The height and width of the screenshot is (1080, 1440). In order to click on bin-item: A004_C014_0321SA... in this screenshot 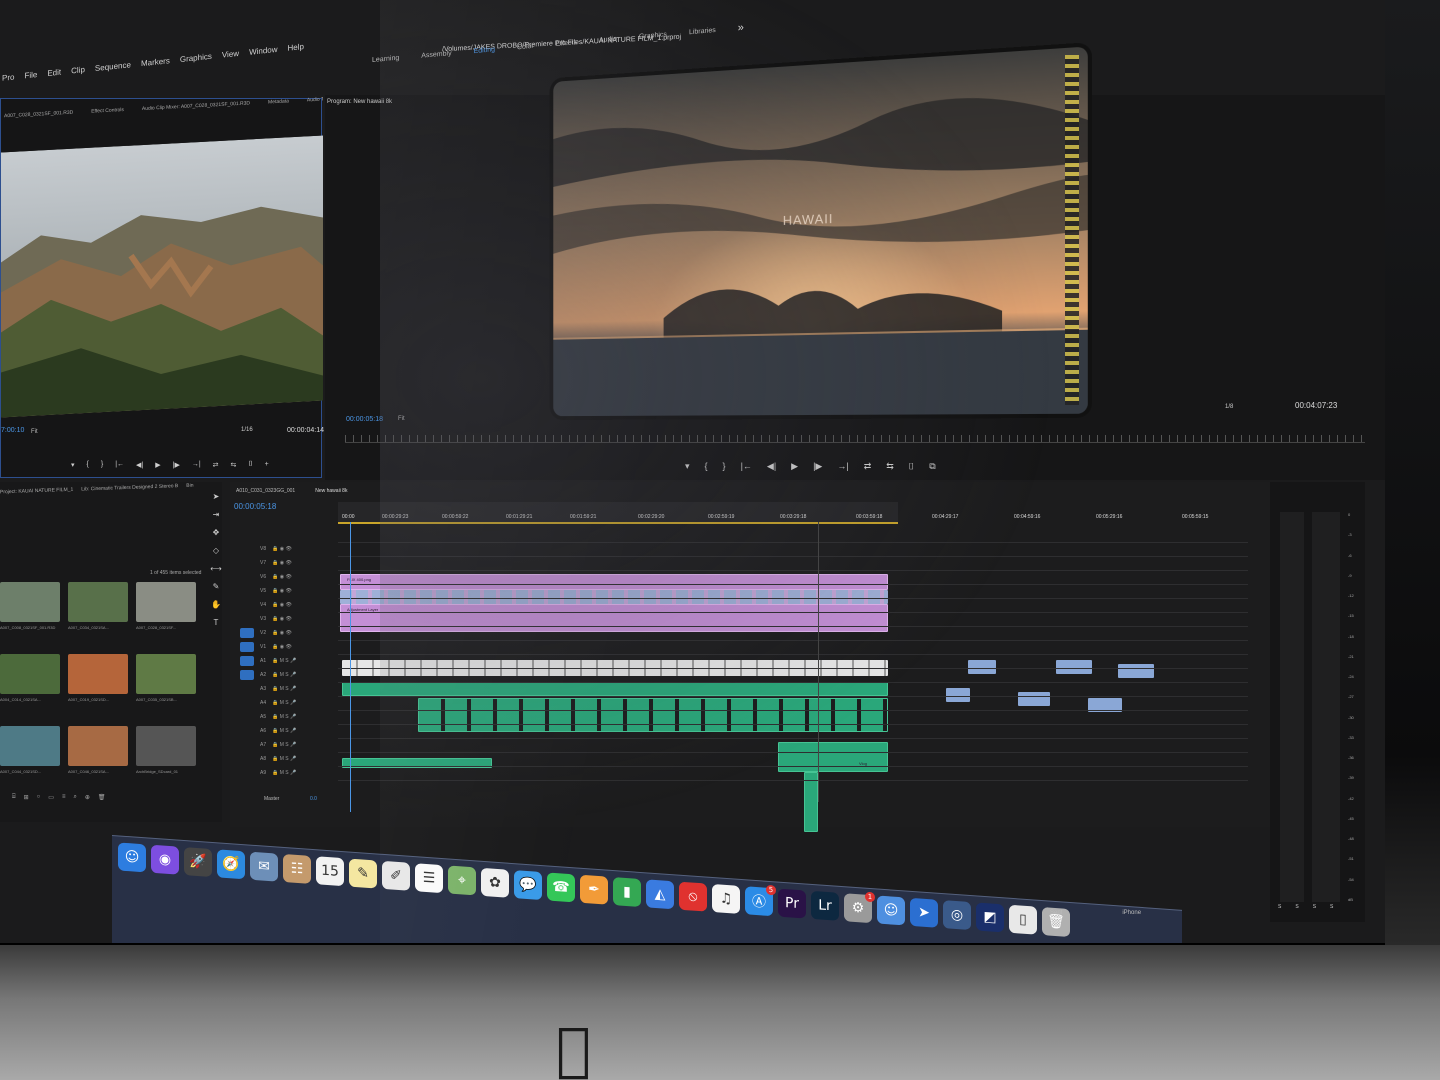, I will do `click(31, 683)`.